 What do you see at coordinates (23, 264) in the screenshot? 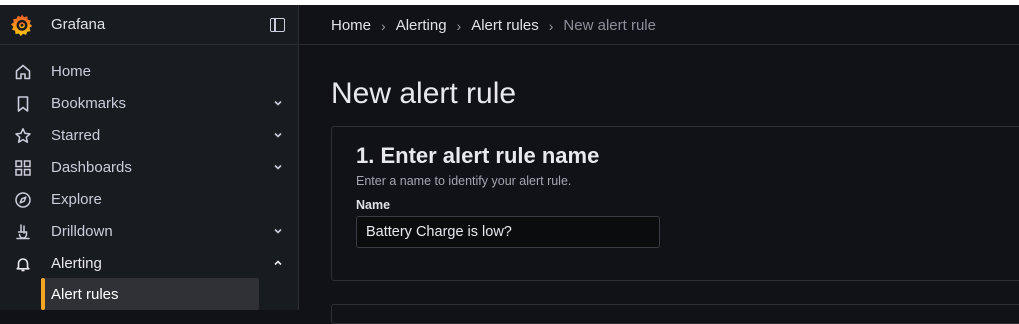
I see `bell-icon` at bounding box center [23, 264].